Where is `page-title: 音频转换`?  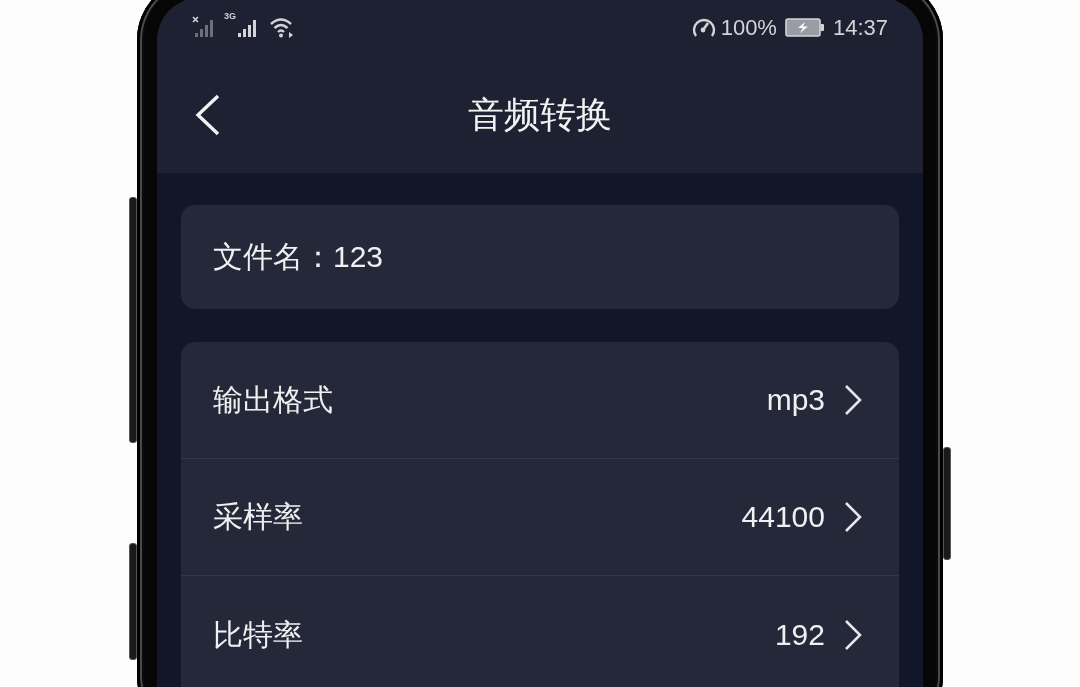
page-title: 音频转换 is located at coordinates (540, 114).